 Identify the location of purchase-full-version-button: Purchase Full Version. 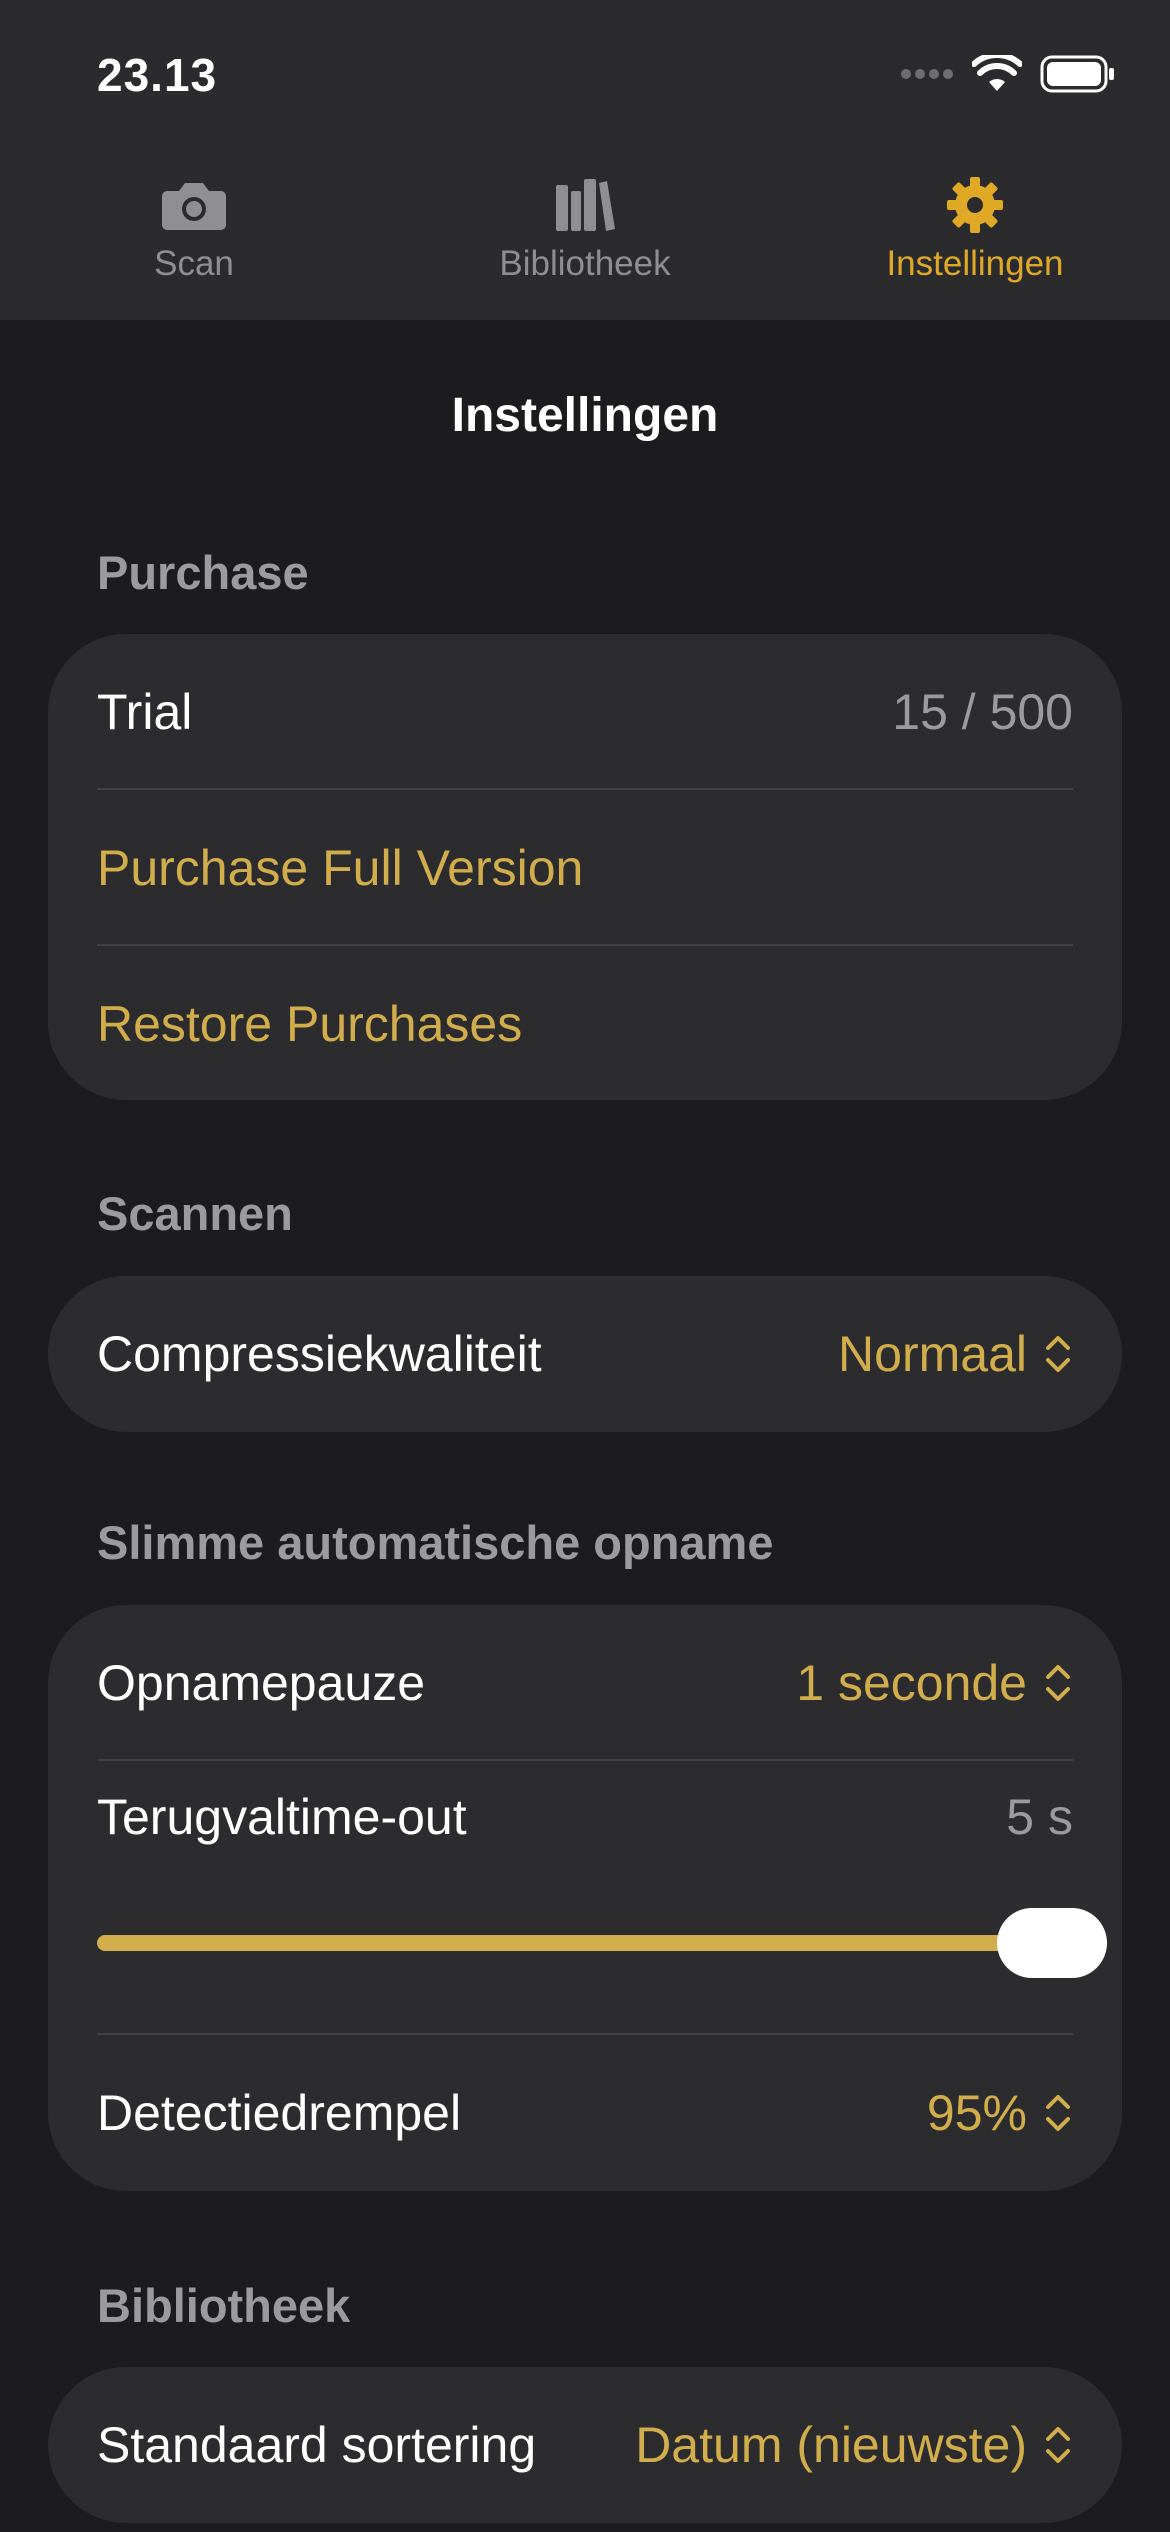
(585, 868).